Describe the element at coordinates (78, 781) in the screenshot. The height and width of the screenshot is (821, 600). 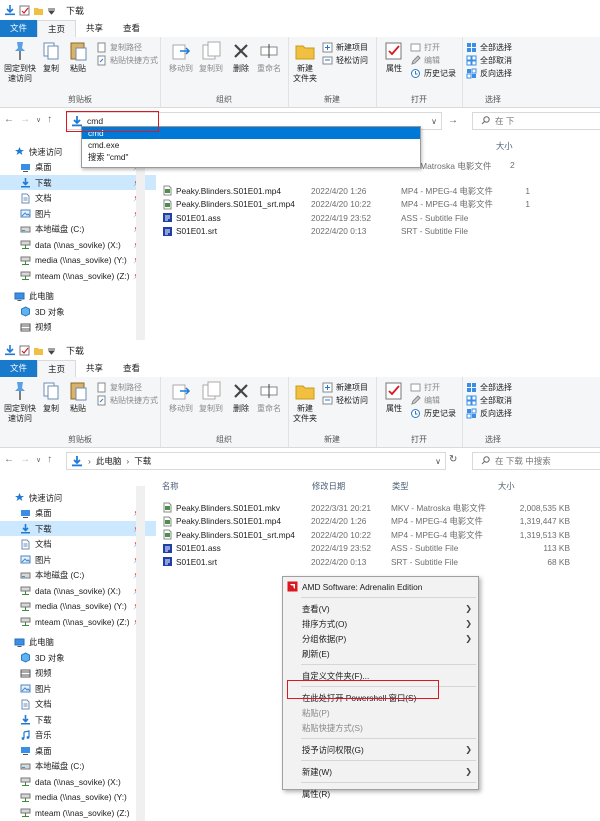
I see `sidebar-item: data (\\nas_sovike) (X:)` at that location.